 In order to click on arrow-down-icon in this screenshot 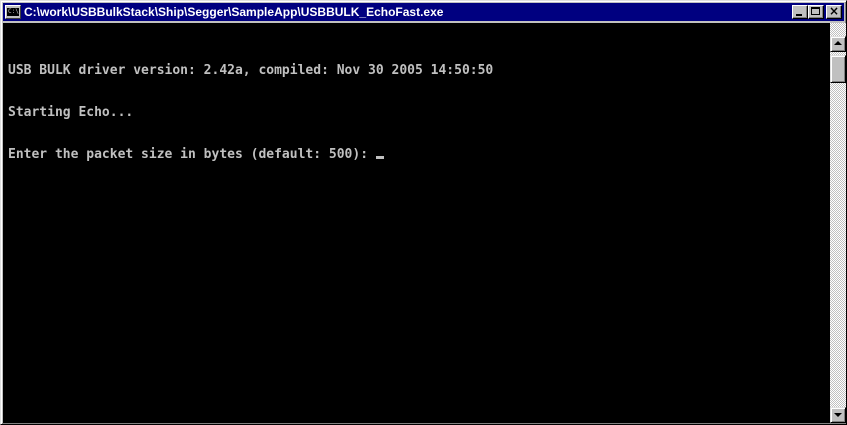, I will do `click(838, 415)`.